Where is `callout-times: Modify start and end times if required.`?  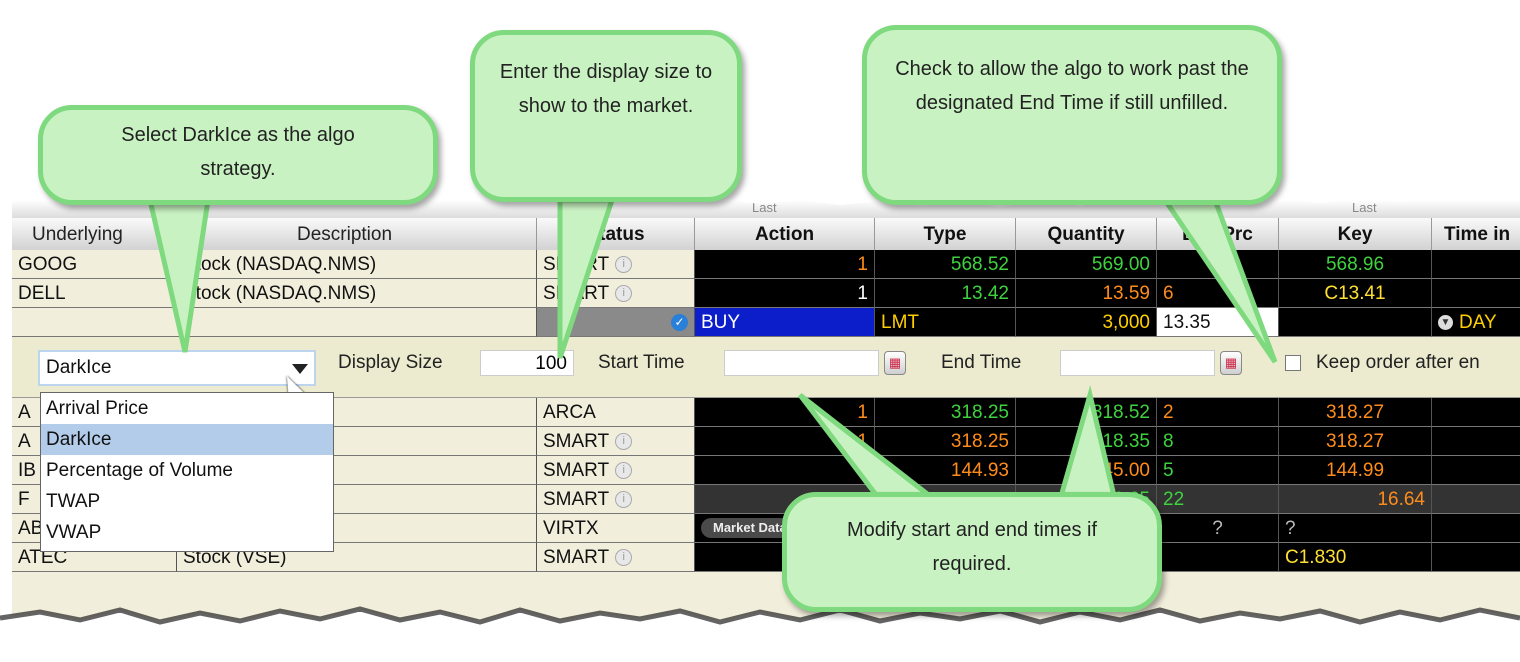 callout-times: Modify start and end times if required. is located at coordinates (972, 552).